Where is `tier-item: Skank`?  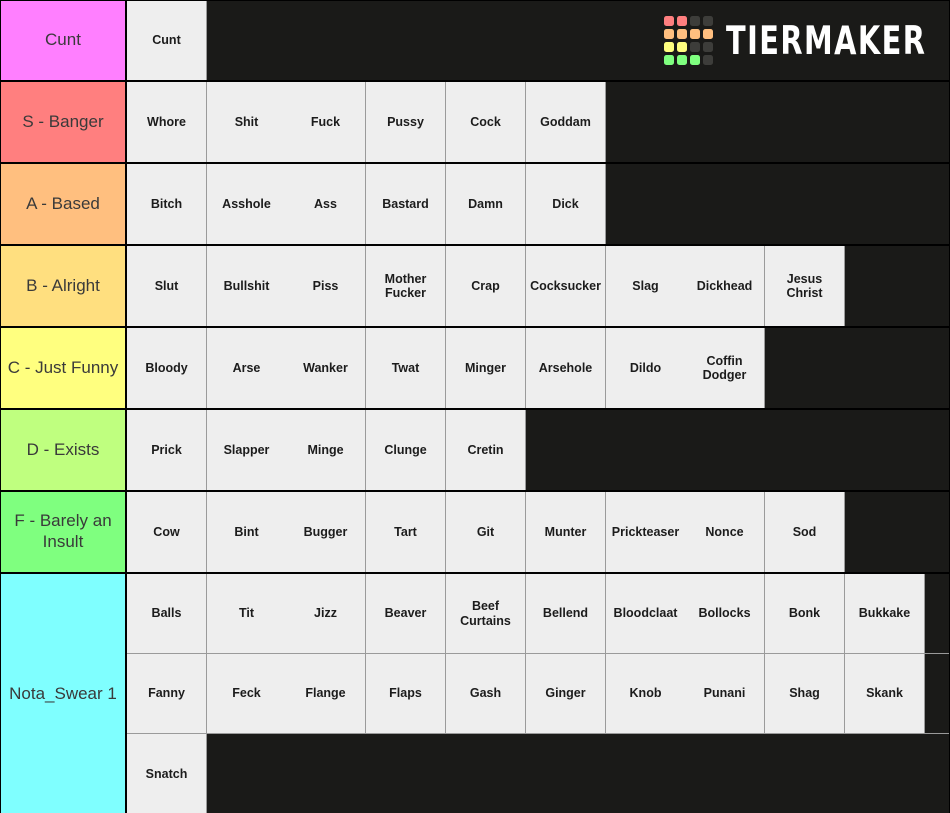 tier-item: Skank is located at coordinates (884, 693).